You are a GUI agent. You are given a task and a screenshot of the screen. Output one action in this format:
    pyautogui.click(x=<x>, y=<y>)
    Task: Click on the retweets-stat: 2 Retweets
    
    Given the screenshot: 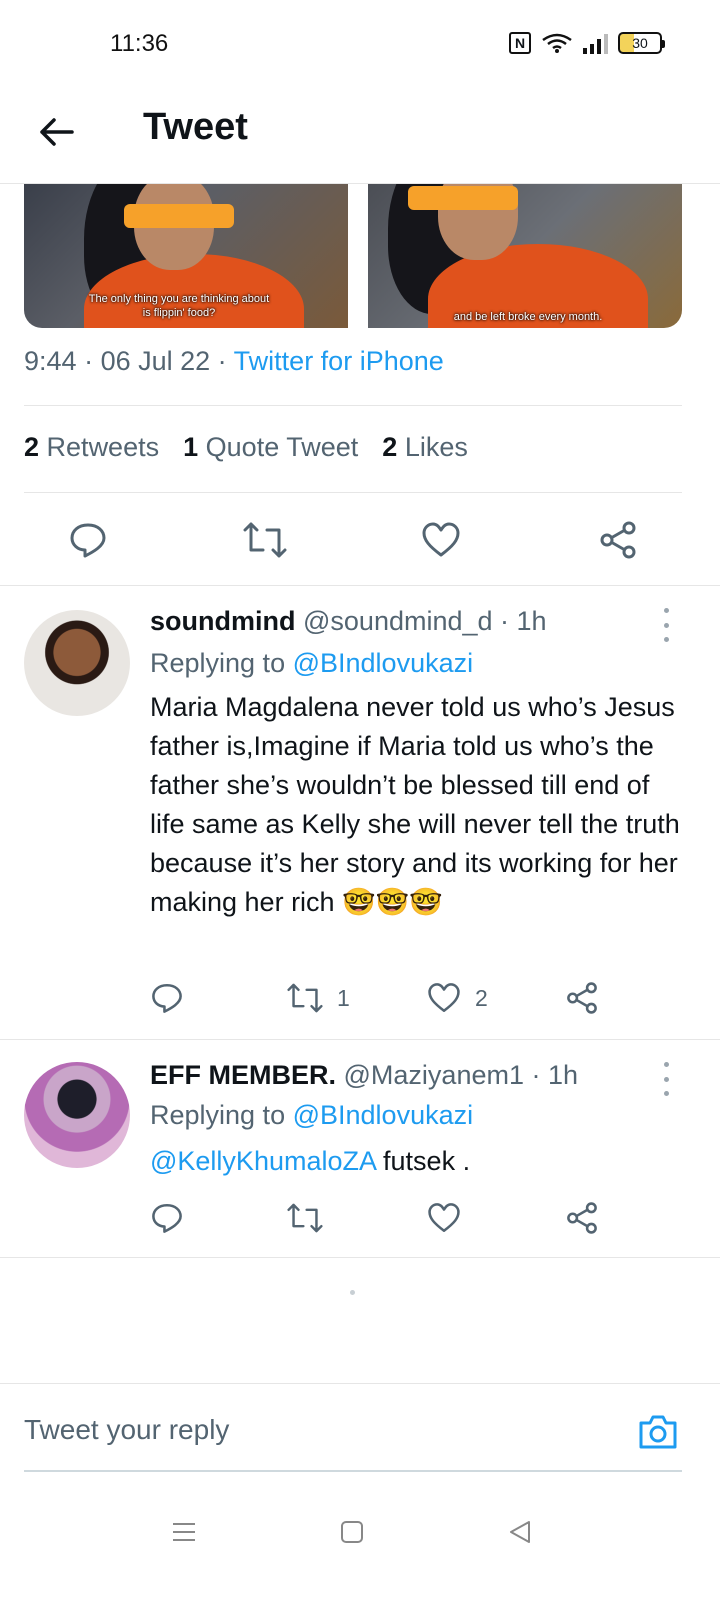 What is the action you would take?
    pyautogui.click(x=91, y=447)
    